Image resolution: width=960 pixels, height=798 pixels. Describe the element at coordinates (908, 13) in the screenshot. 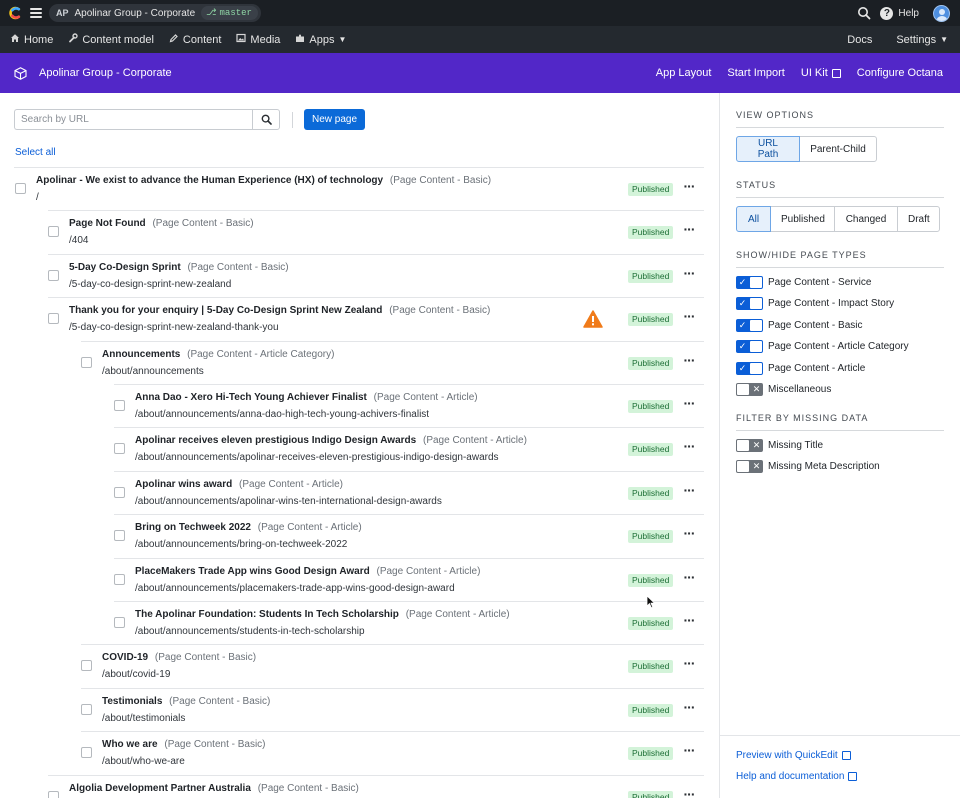

I see `help-link: Help` at that location.